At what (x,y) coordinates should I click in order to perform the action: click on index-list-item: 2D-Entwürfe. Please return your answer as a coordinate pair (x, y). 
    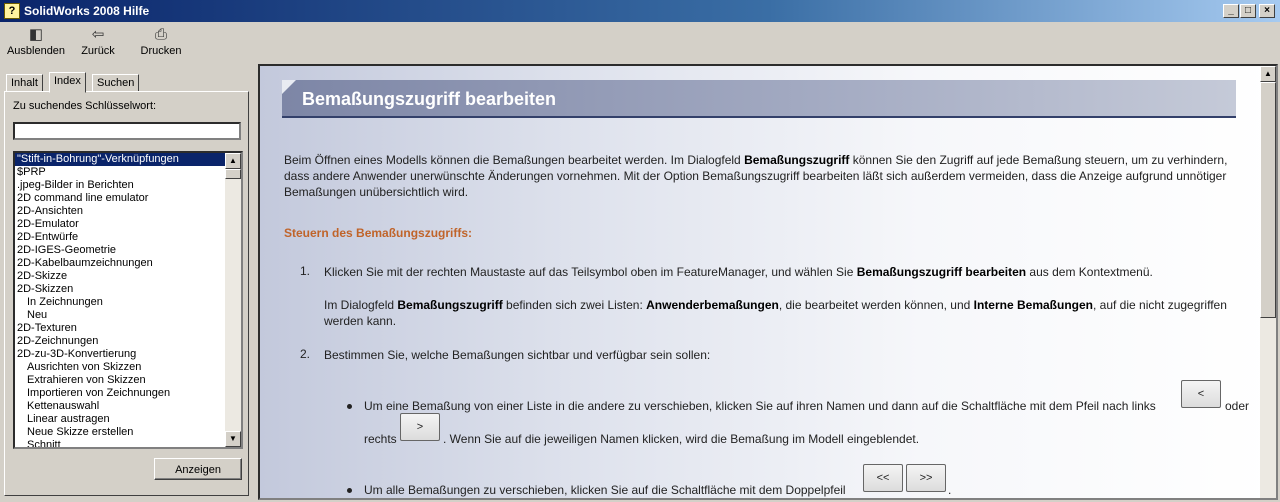
    Looking at the image, I should click on (120, 237).